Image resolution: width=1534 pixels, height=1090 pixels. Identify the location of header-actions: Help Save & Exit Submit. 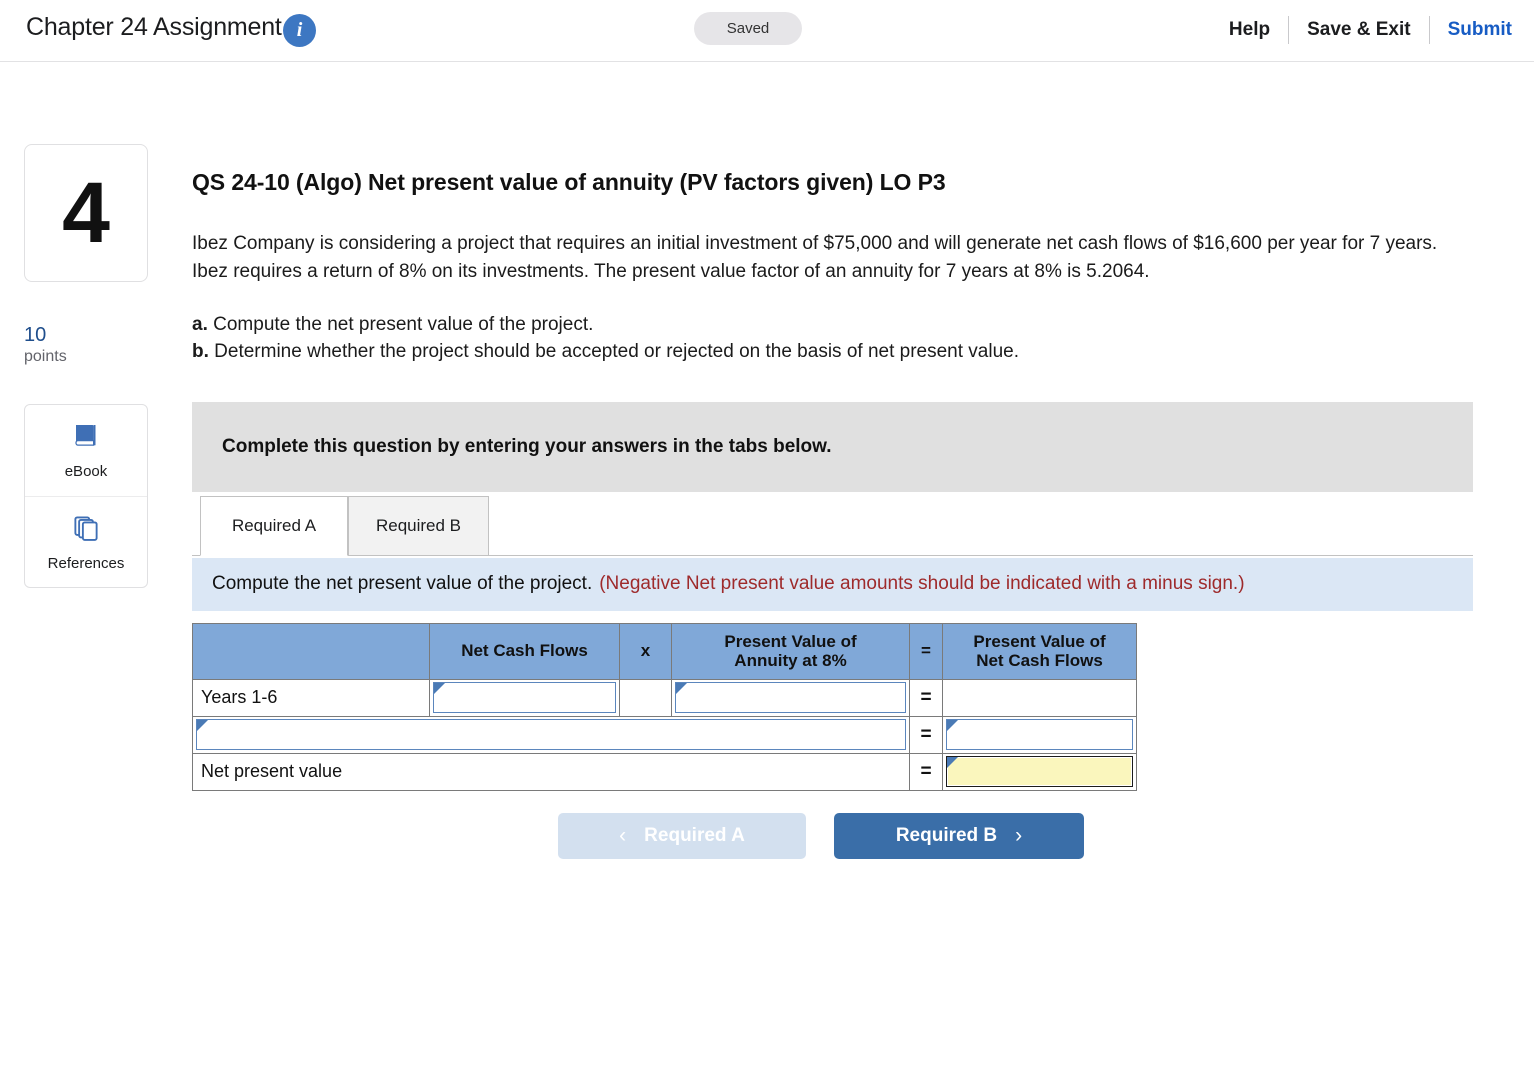
(1361, 30).